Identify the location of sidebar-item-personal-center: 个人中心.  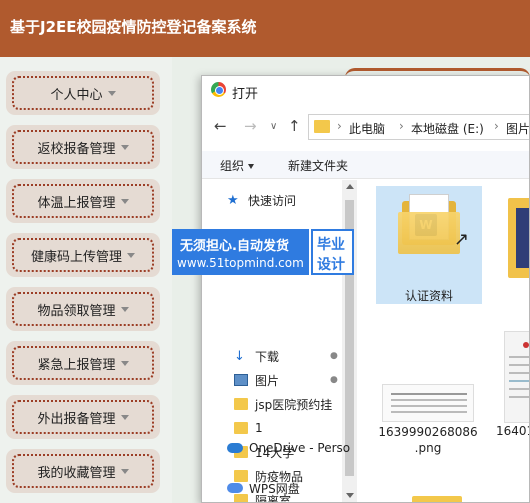
(83, 93).